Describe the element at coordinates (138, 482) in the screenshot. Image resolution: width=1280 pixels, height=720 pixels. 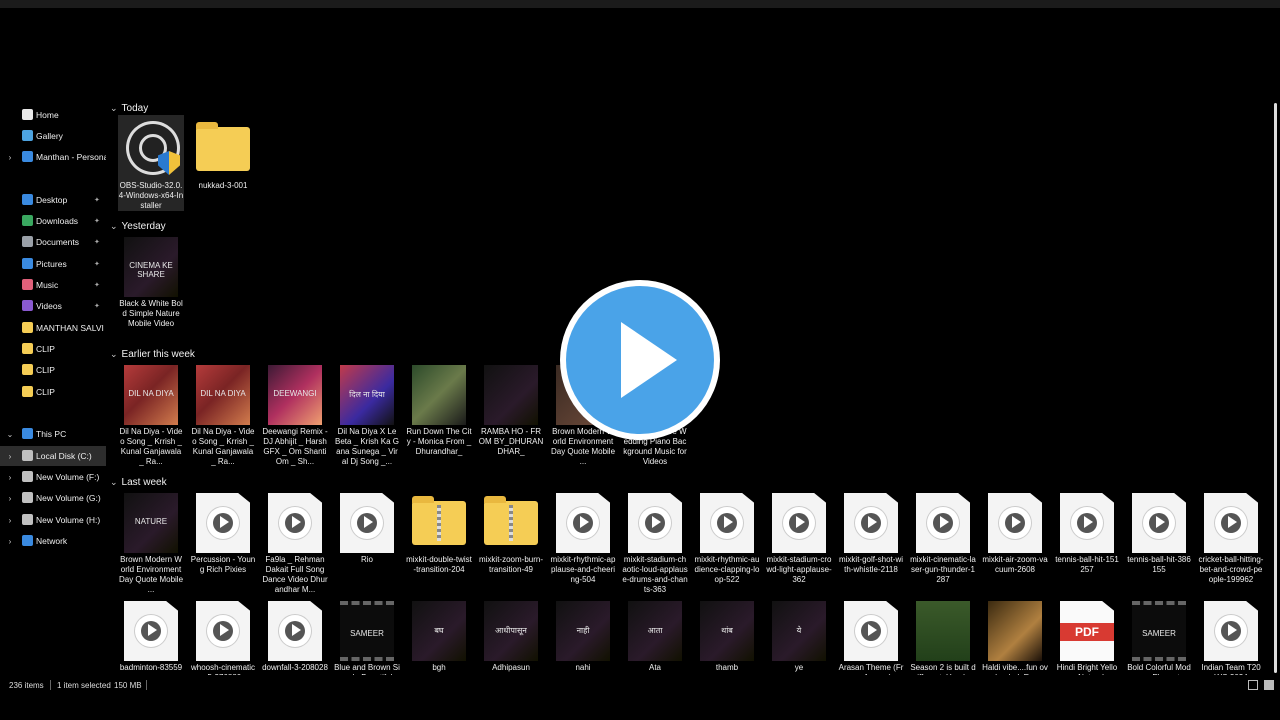
I see `group-header: ⌄ Last week` at that location.